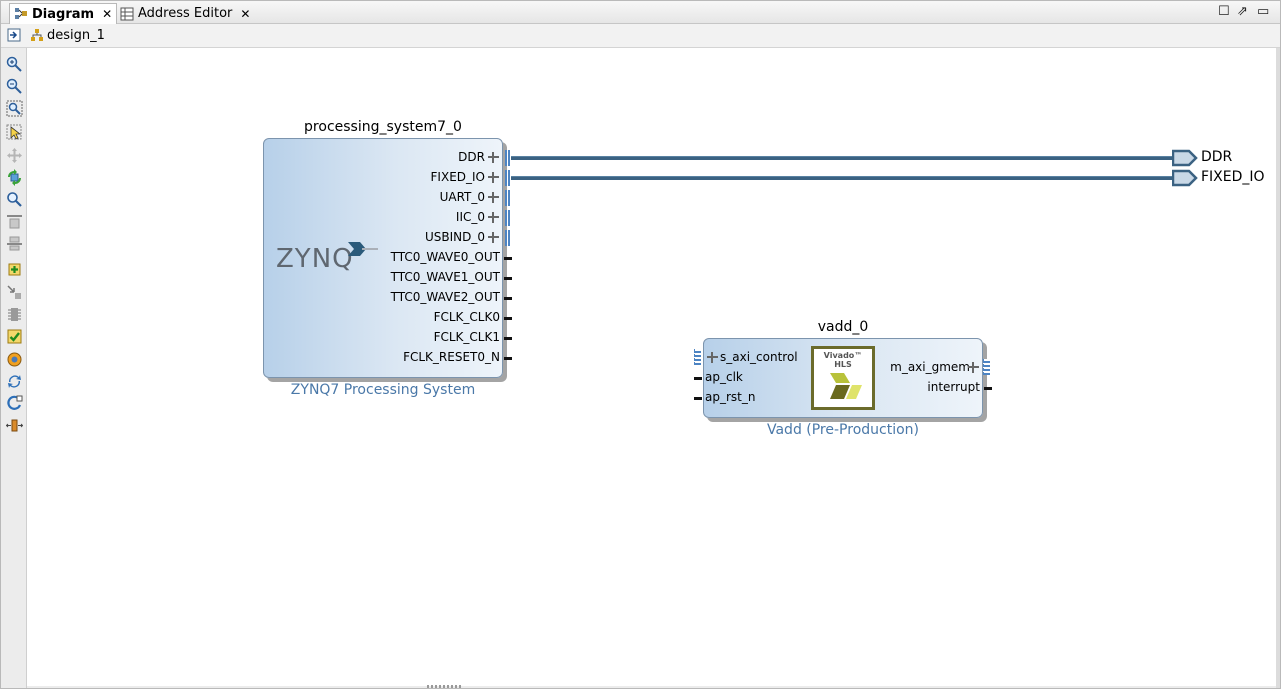 The image size is (1281, 689). I want to click on search-icon, so click(14, 199).